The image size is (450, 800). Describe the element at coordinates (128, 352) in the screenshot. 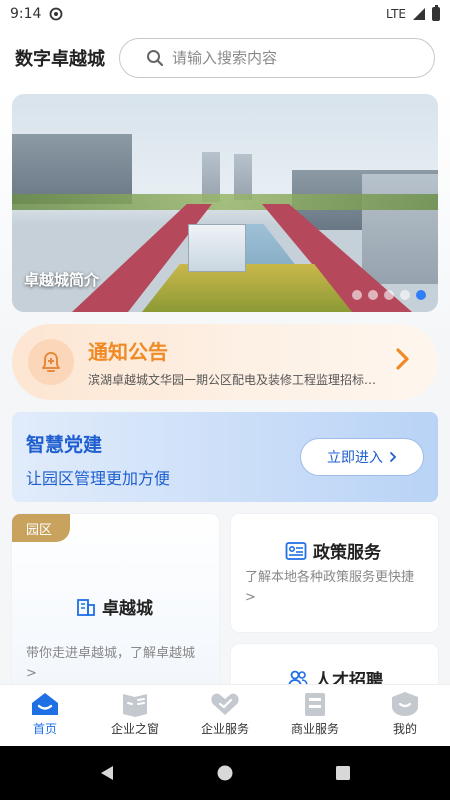

I see `notice-title: 通知公告` at that location.